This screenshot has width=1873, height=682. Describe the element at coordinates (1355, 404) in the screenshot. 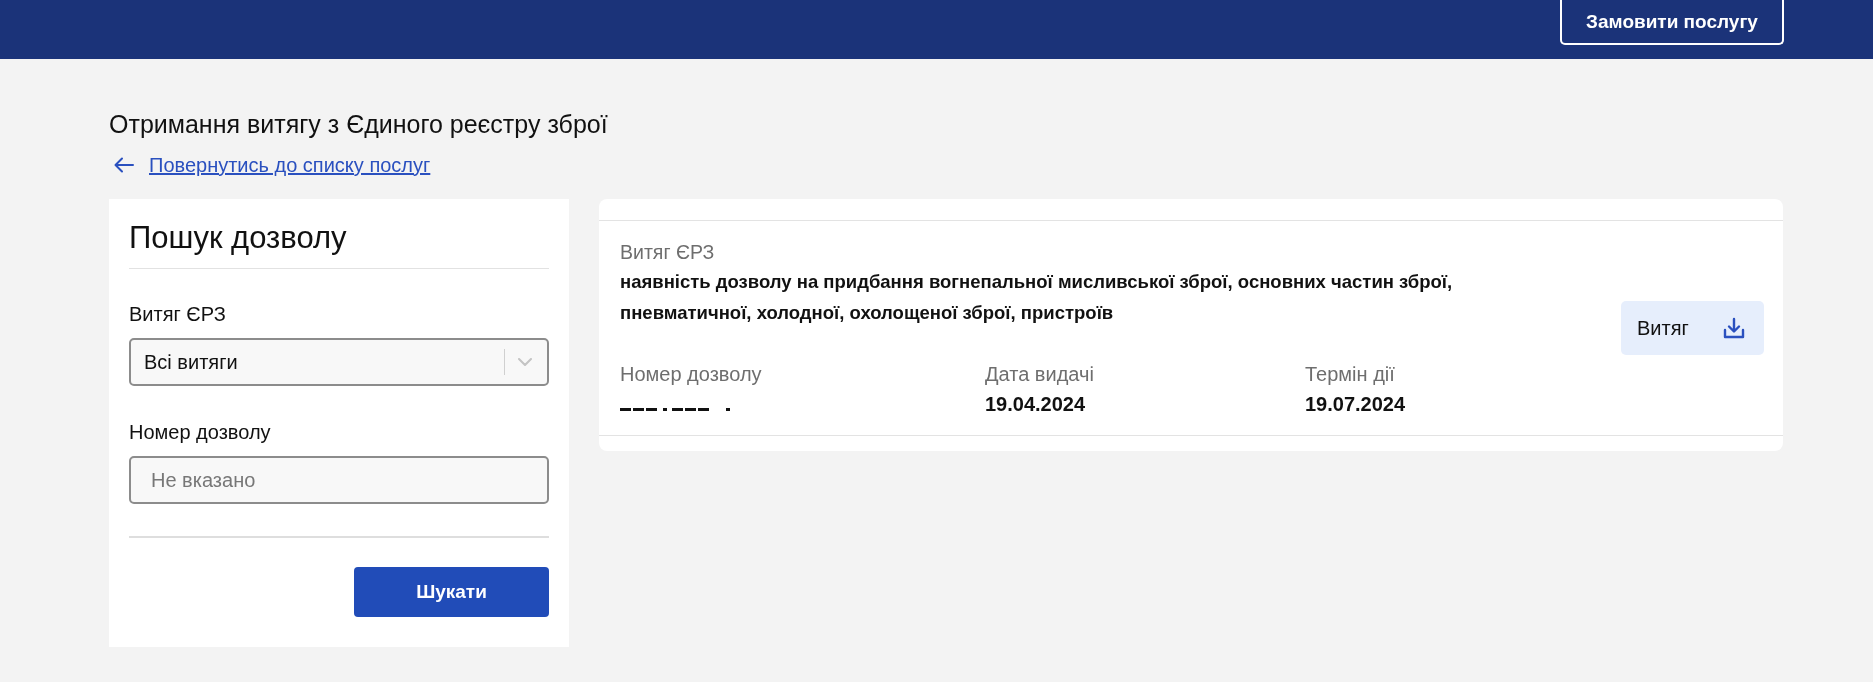

I see `detail-value: 19.07.2024` at that location.